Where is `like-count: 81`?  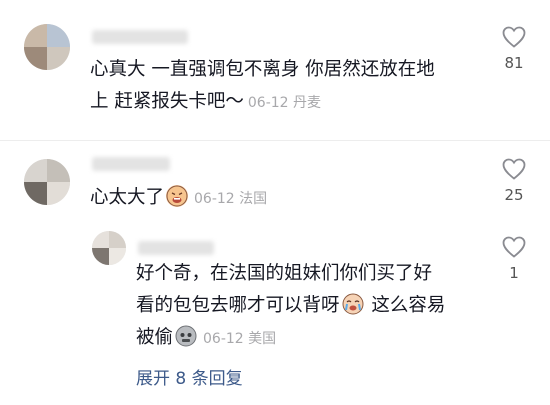 like-count: 81 is located at coordinates (514, 63).